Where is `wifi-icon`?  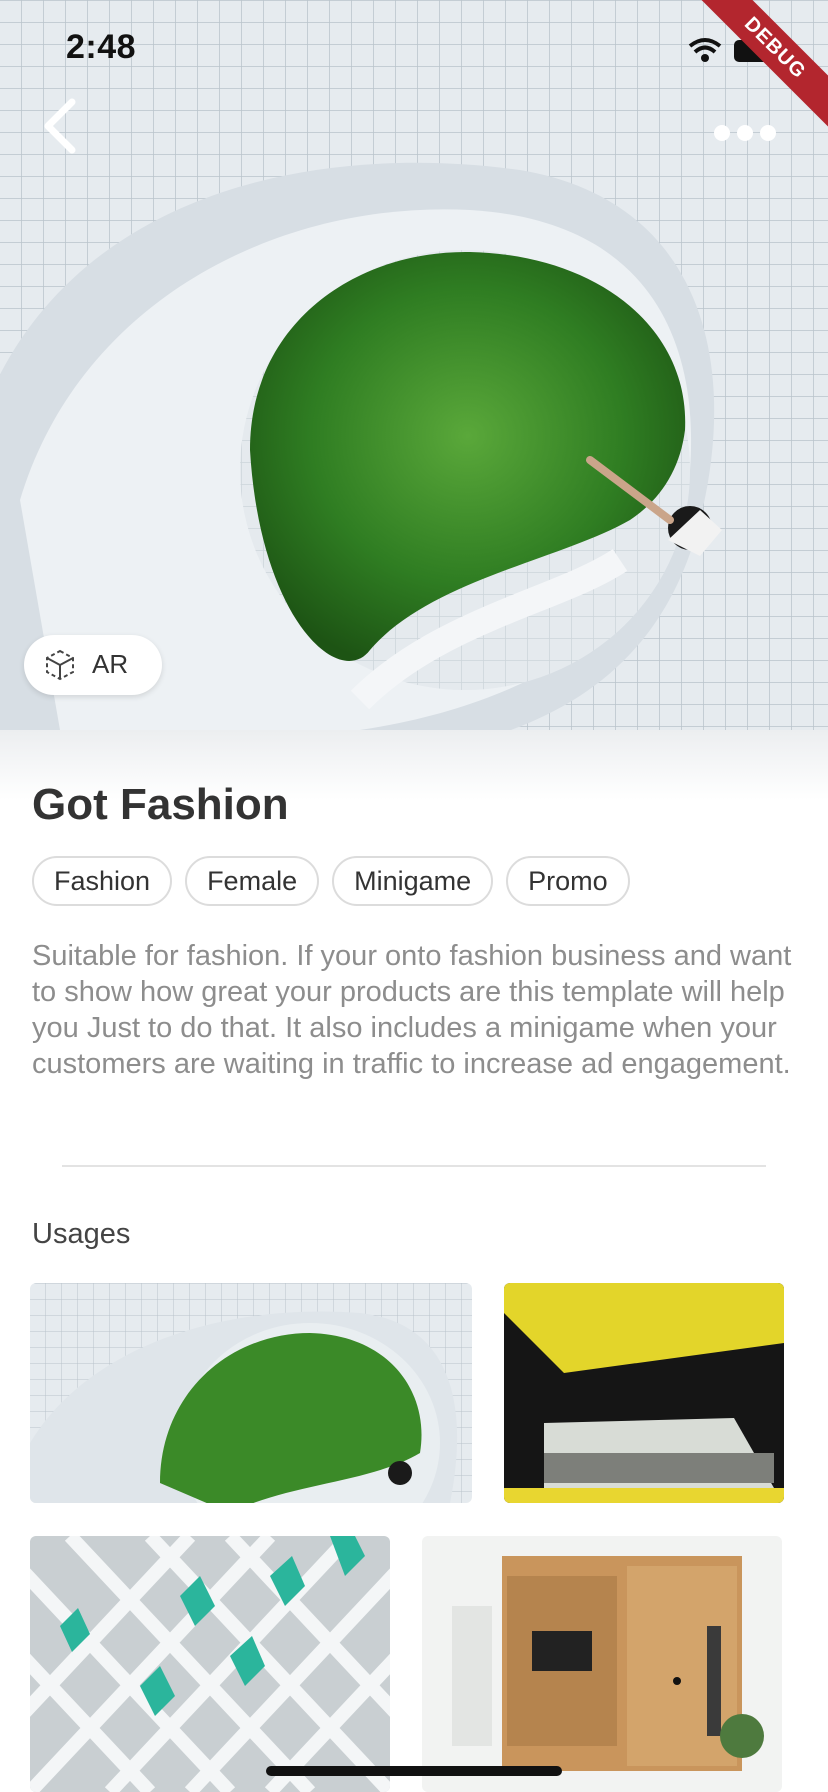
wifi-icon is located at coordinates (705, 50).